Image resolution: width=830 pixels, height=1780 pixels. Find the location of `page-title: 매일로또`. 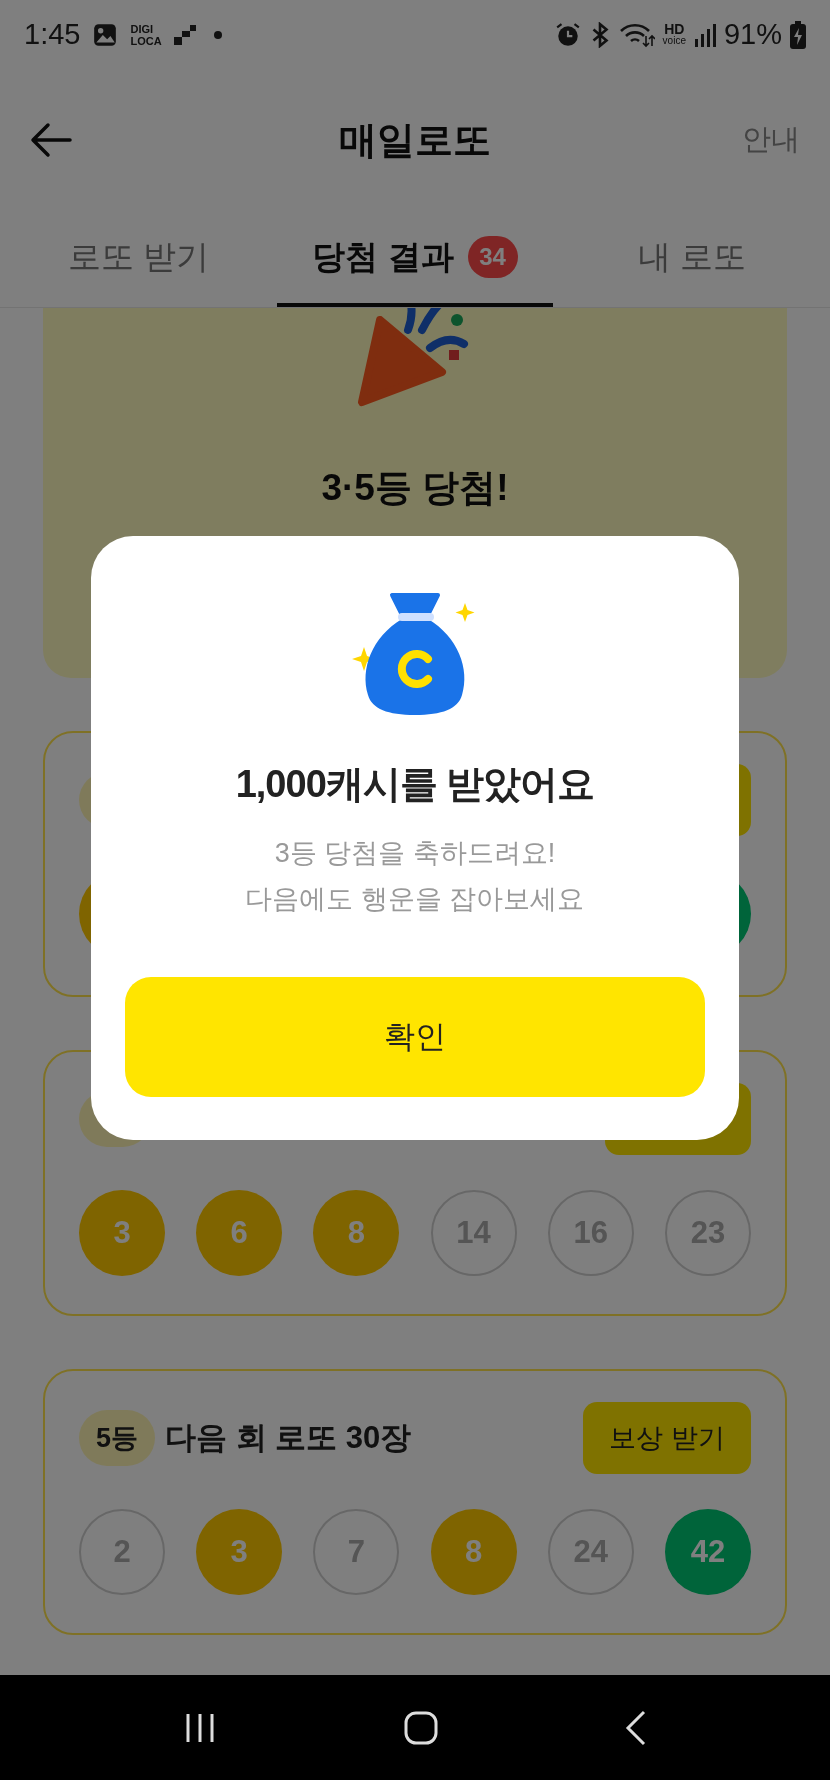

page-title: 매일로또 is located at coordinates (415, 140).